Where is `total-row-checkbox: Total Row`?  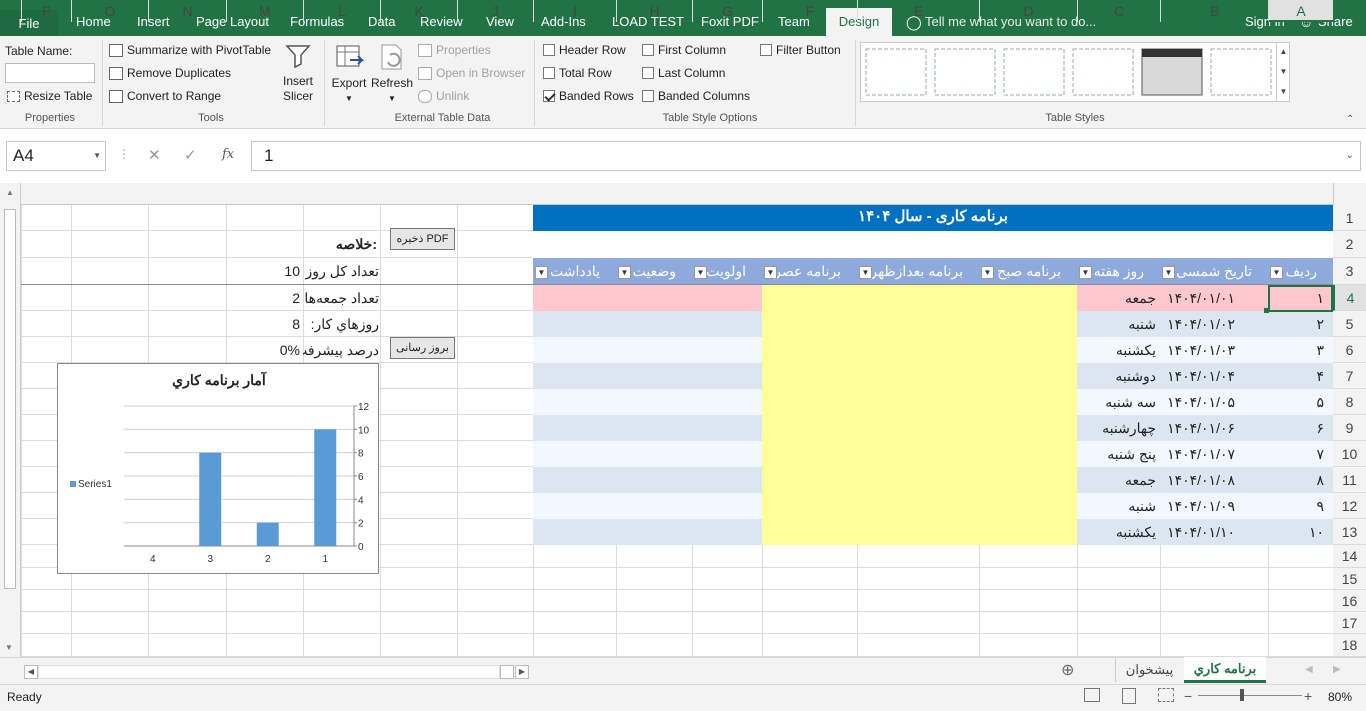 total-row-checkbox: Total Row is located at coordinates (577, 73).